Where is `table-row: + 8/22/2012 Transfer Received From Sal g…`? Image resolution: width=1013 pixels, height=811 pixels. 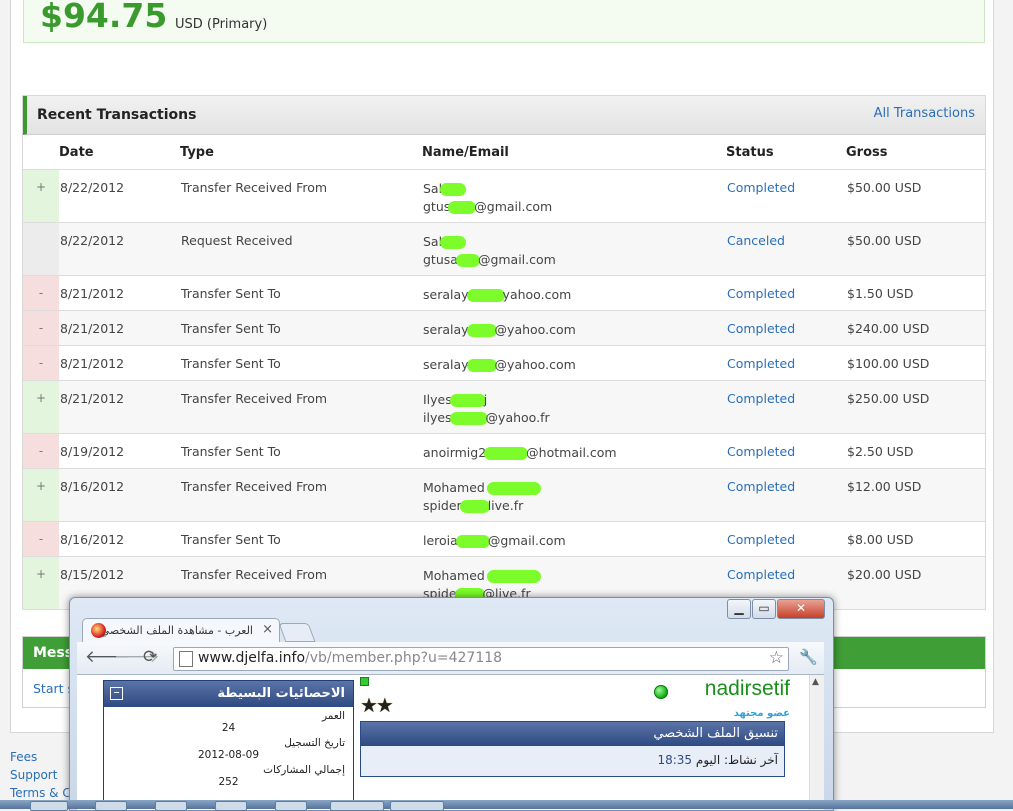 table-row: + 8/22/2012 Transfer Received From Sal g… is located at coordinates (504, 196).